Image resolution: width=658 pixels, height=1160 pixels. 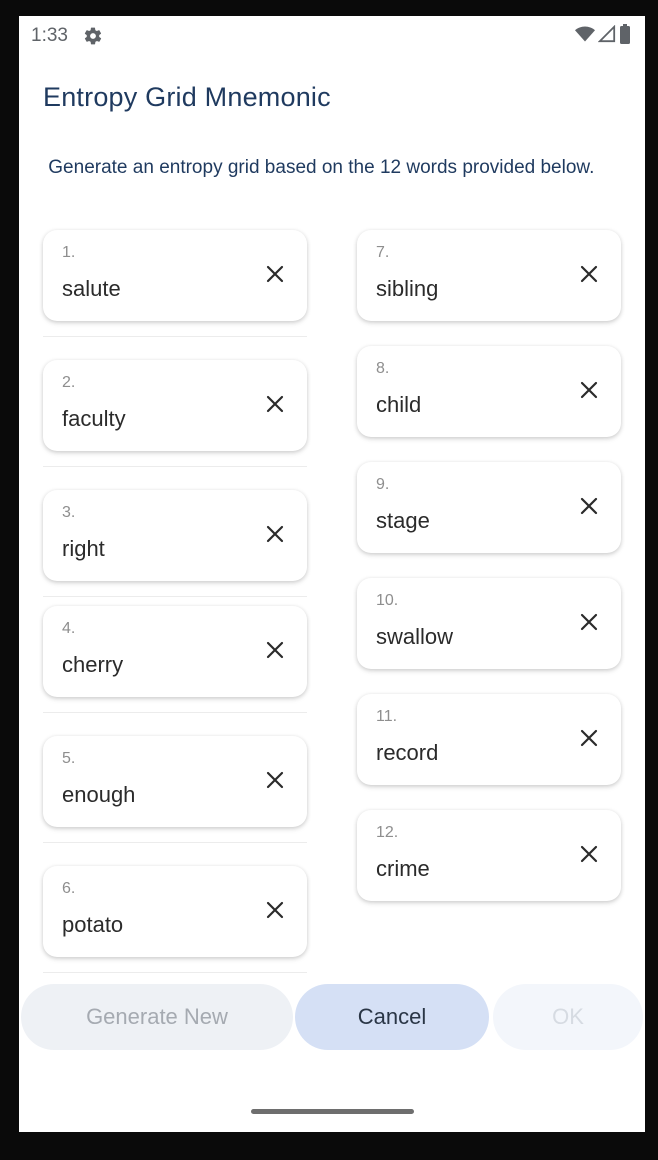 What do you see at coordinates (332, 36) in the screenshot?
I see `status-bar: 1:33` at bounding box center [332, 36].